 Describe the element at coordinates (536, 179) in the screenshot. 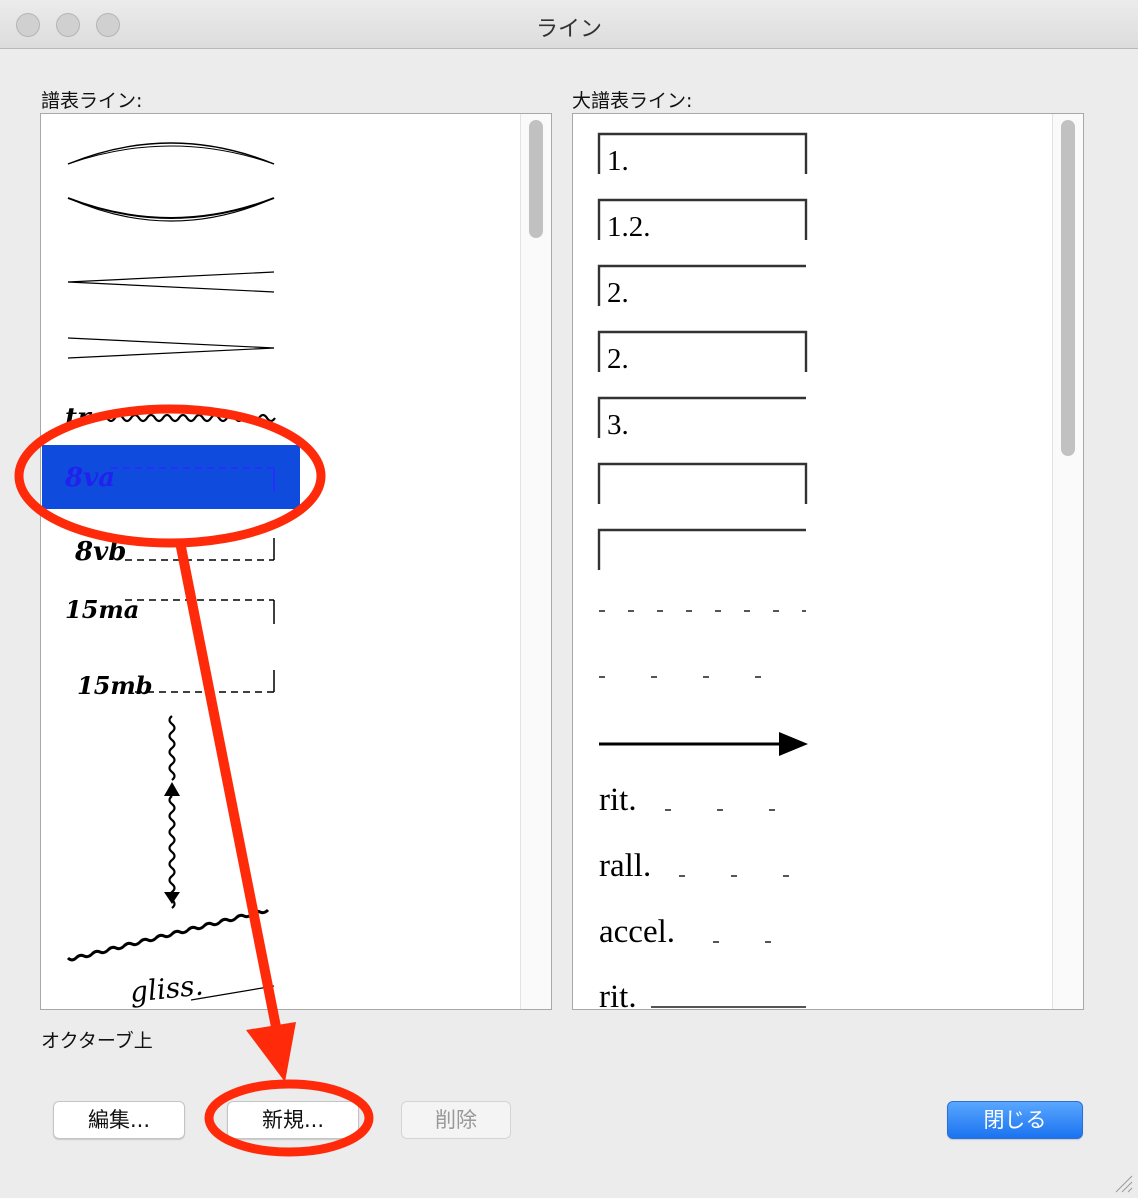

I see `staff-lines-scroll-thumb` at that location.